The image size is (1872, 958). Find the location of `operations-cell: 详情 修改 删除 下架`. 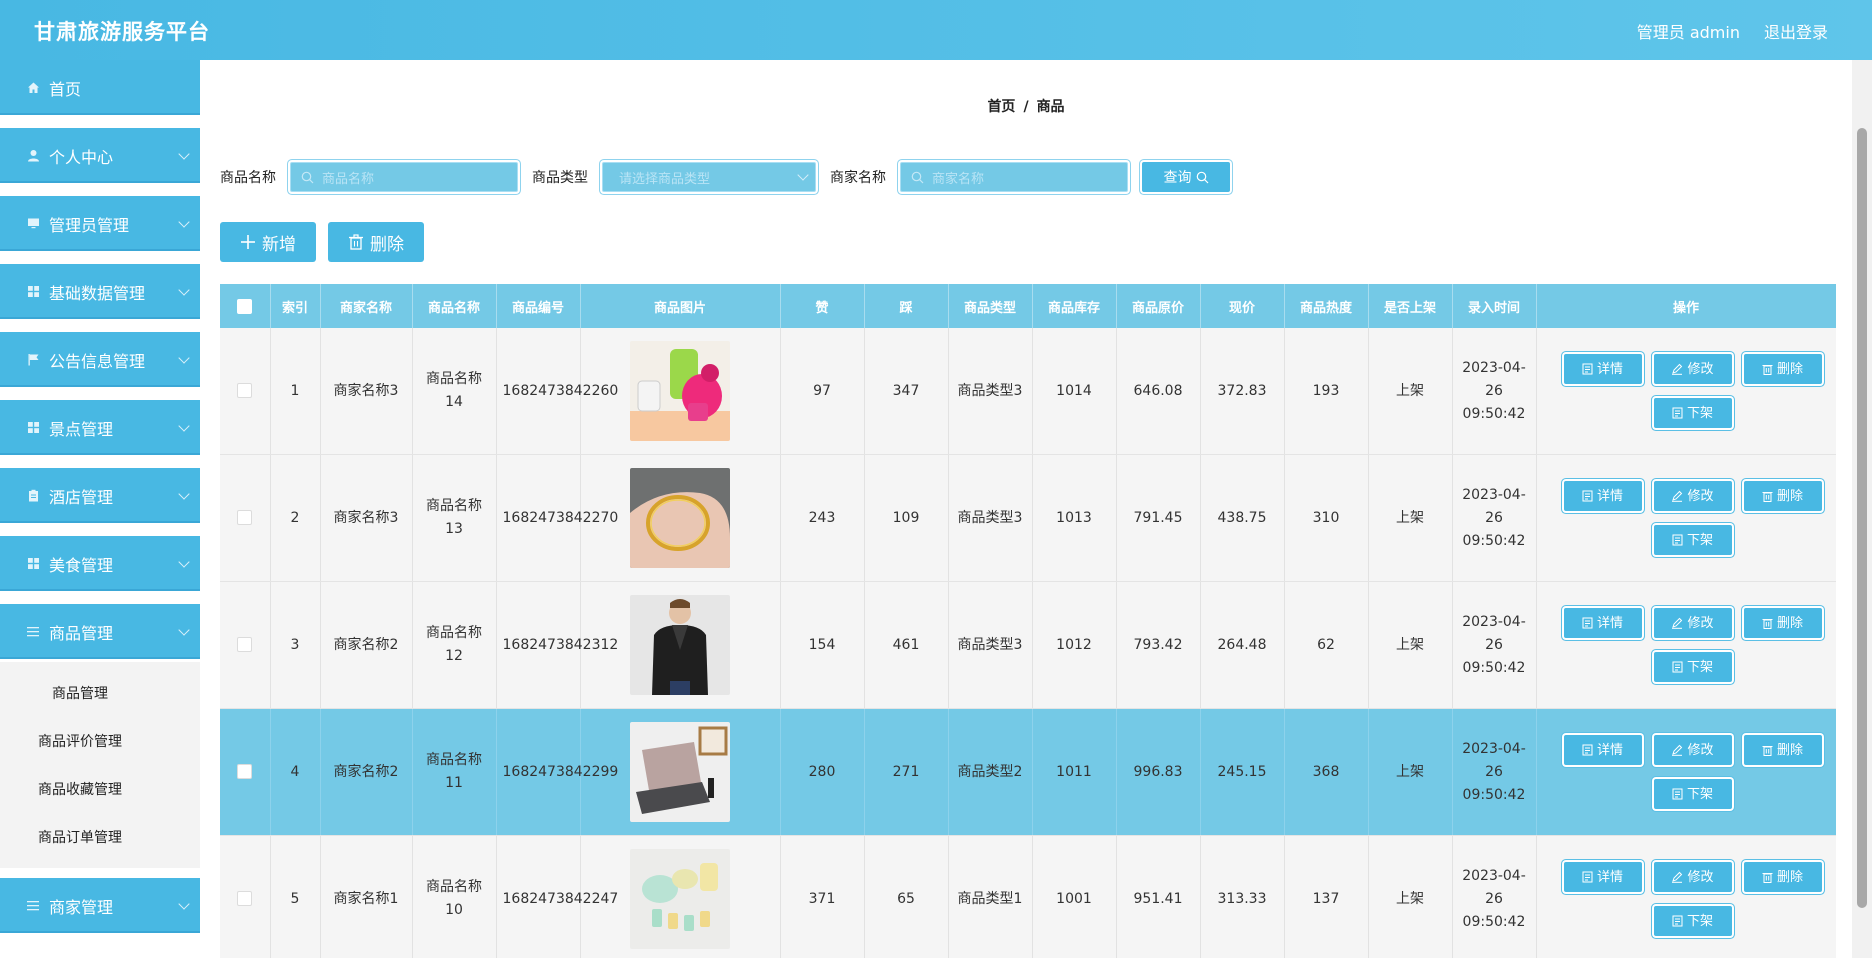

operations-cell: 详情 修改 删除 下架 is located at coordinates (1686, 896).